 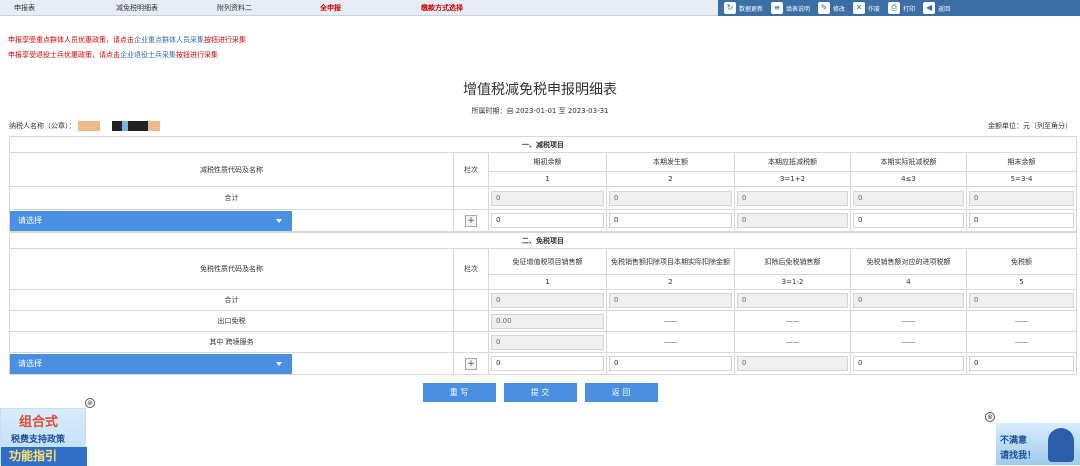 I want to click on column-number: 3=1-2, so click(x=792, y=282).